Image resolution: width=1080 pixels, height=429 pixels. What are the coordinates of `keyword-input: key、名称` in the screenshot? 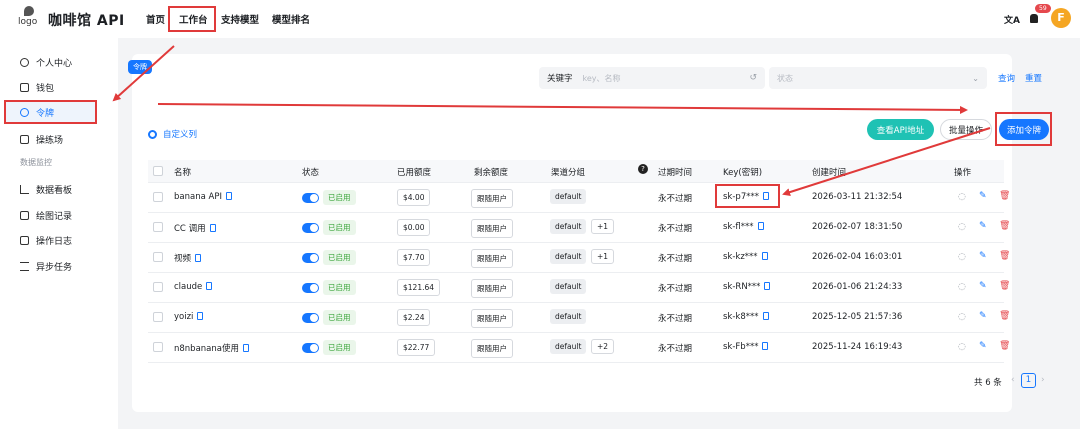 It's located at (666, 78).